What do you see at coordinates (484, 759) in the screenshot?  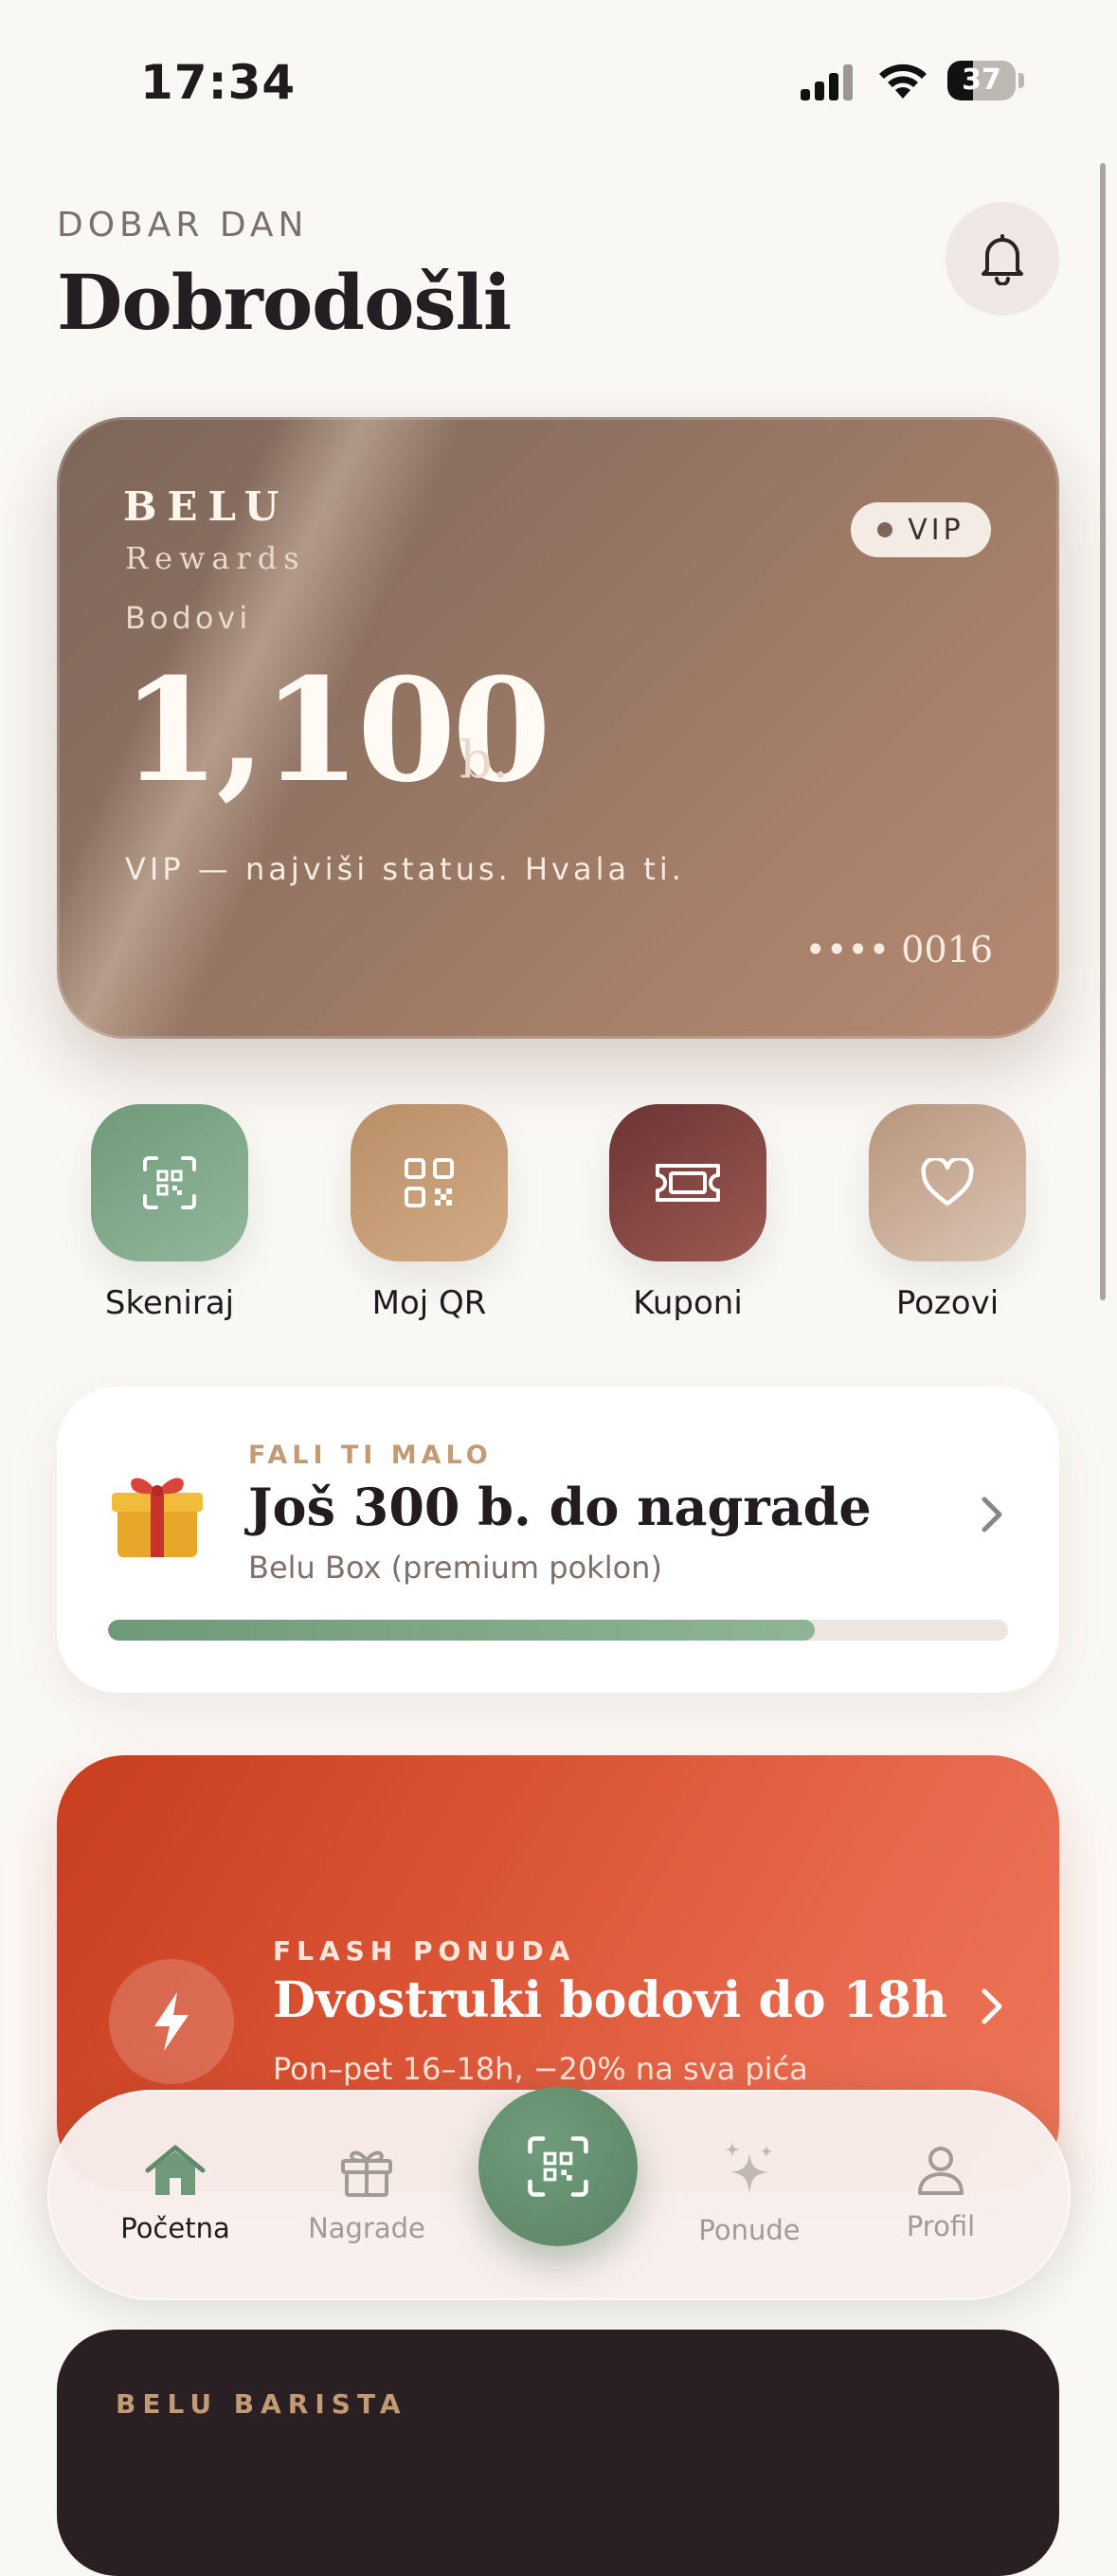 I see `points-unit: b.` at bounding box center [484, 759].